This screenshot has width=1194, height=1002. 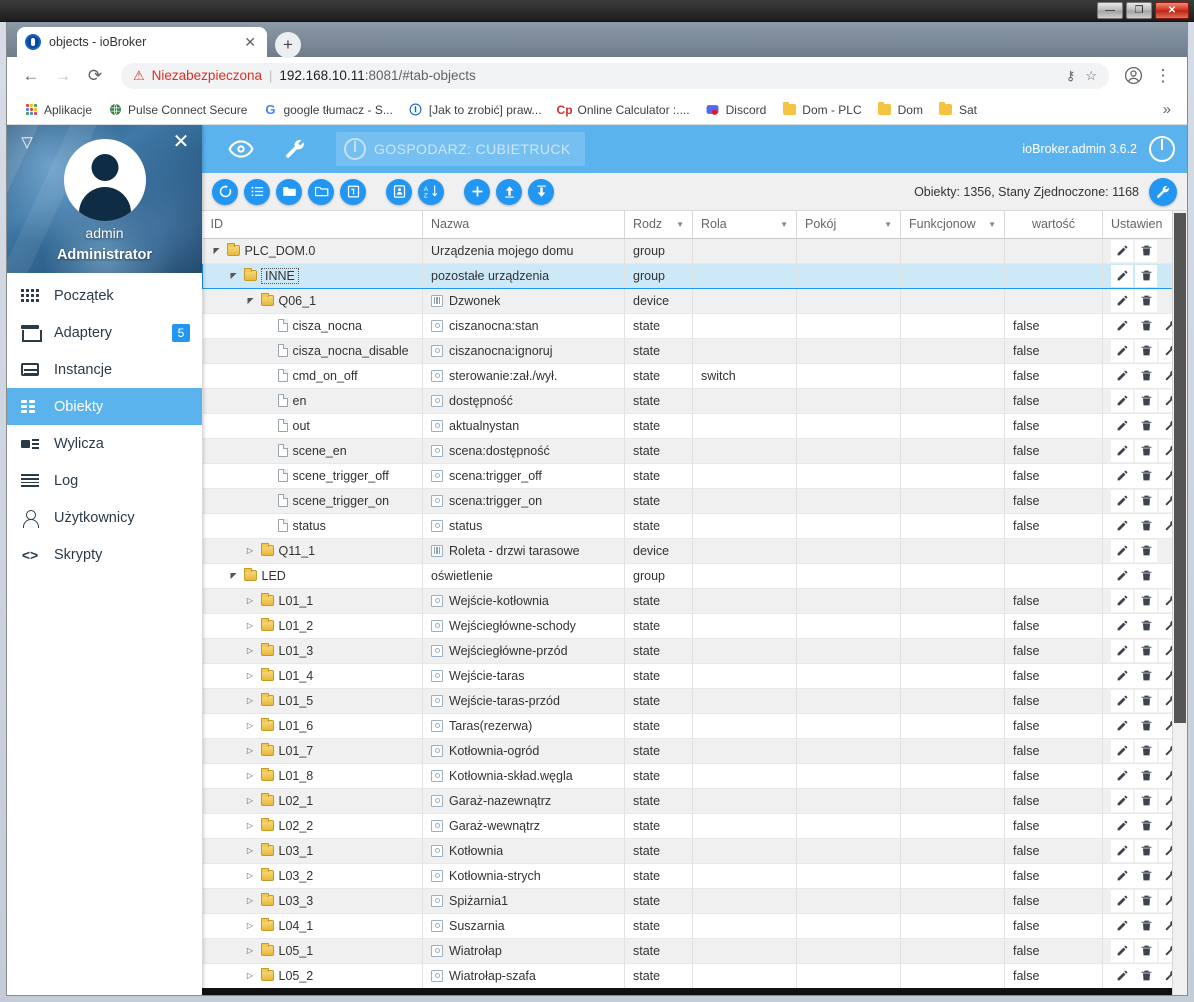 I want to click on minimize-button: —, so click(x=1110, y=10).